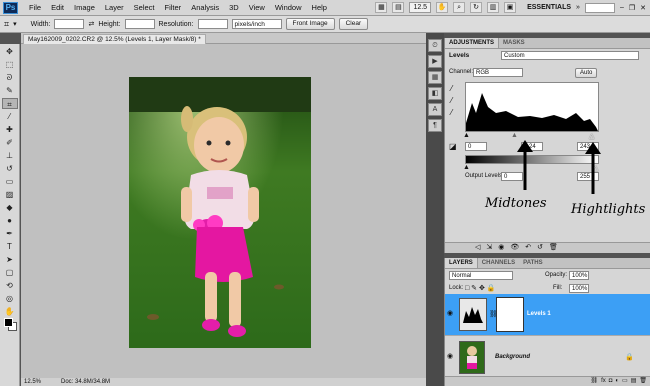 This screenshot has width=650, height=386. What do you see at coordinates (472, 357) in the screenshot?
I see `background-thumbnail` at bounding box center [472, 357].